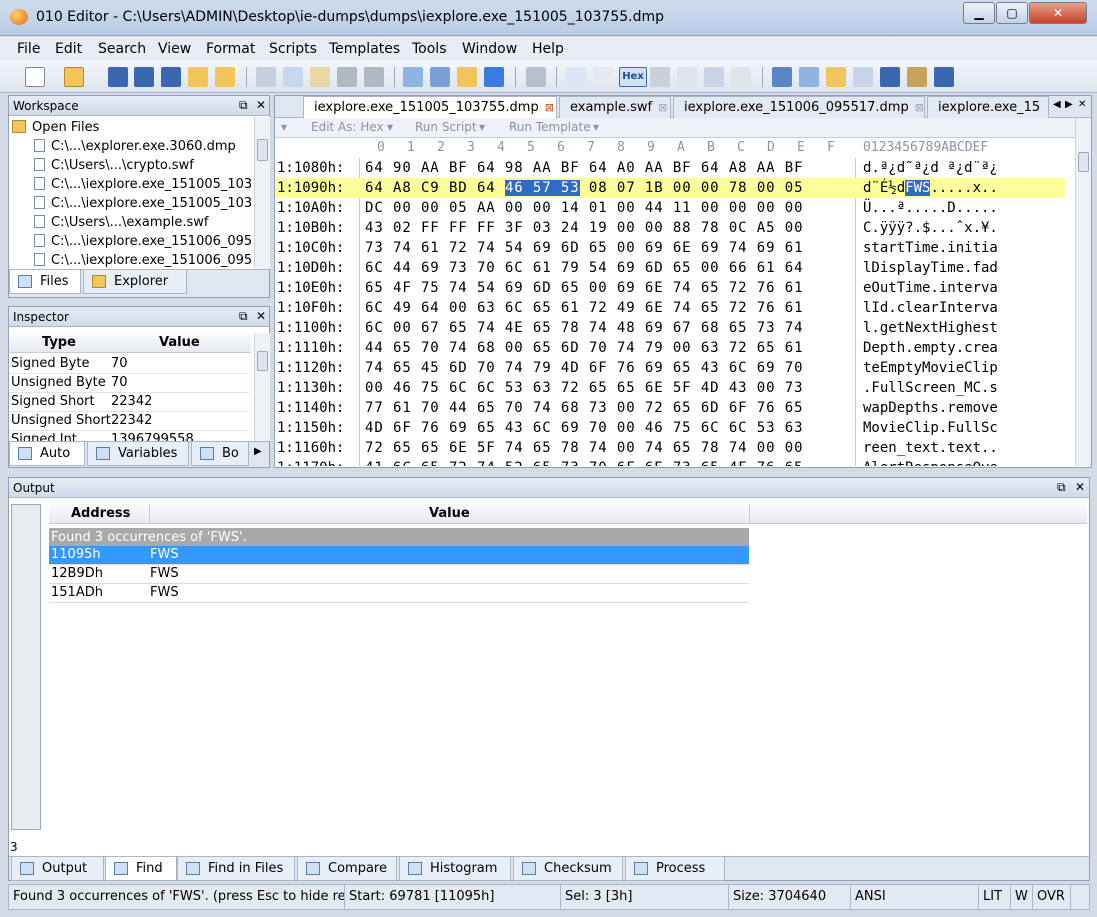 Image resolution: width=1097 pixels, height=917 pixels. I want to click on run-script-dropdown: Run Script, so click(446, 127).